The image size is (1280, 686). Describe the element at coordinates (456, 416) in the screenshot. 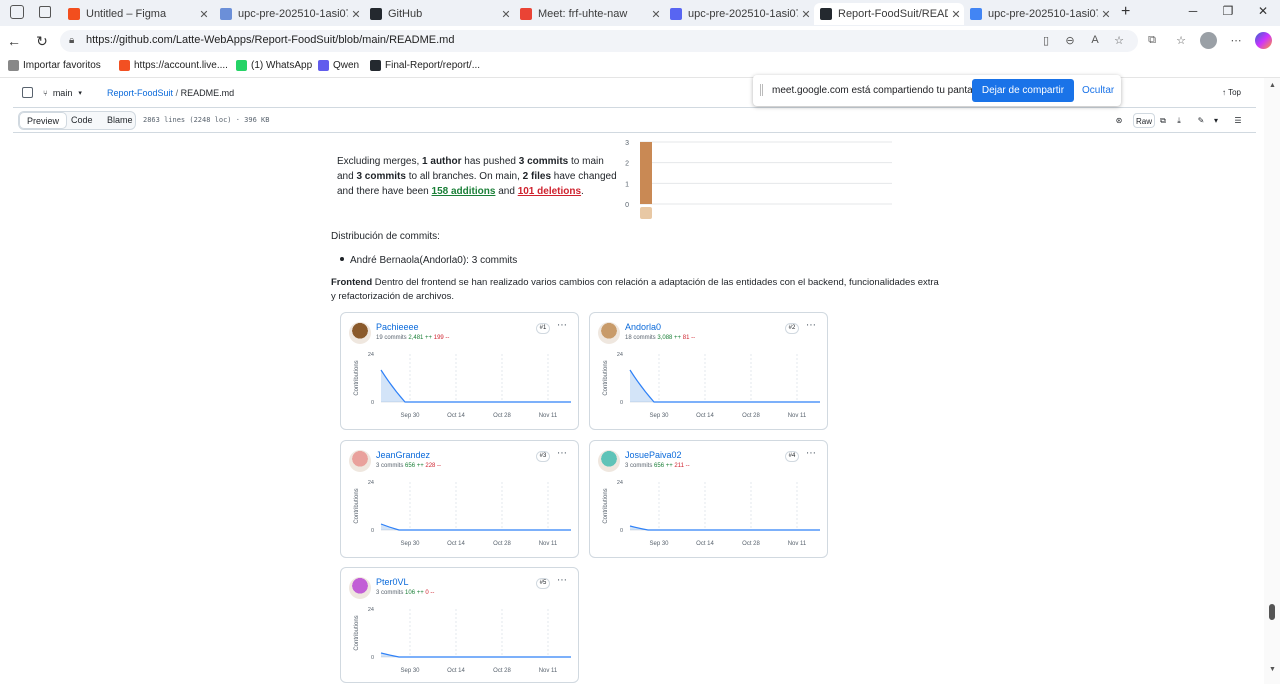

I see `x-tick-label: Oct 14` at that location.